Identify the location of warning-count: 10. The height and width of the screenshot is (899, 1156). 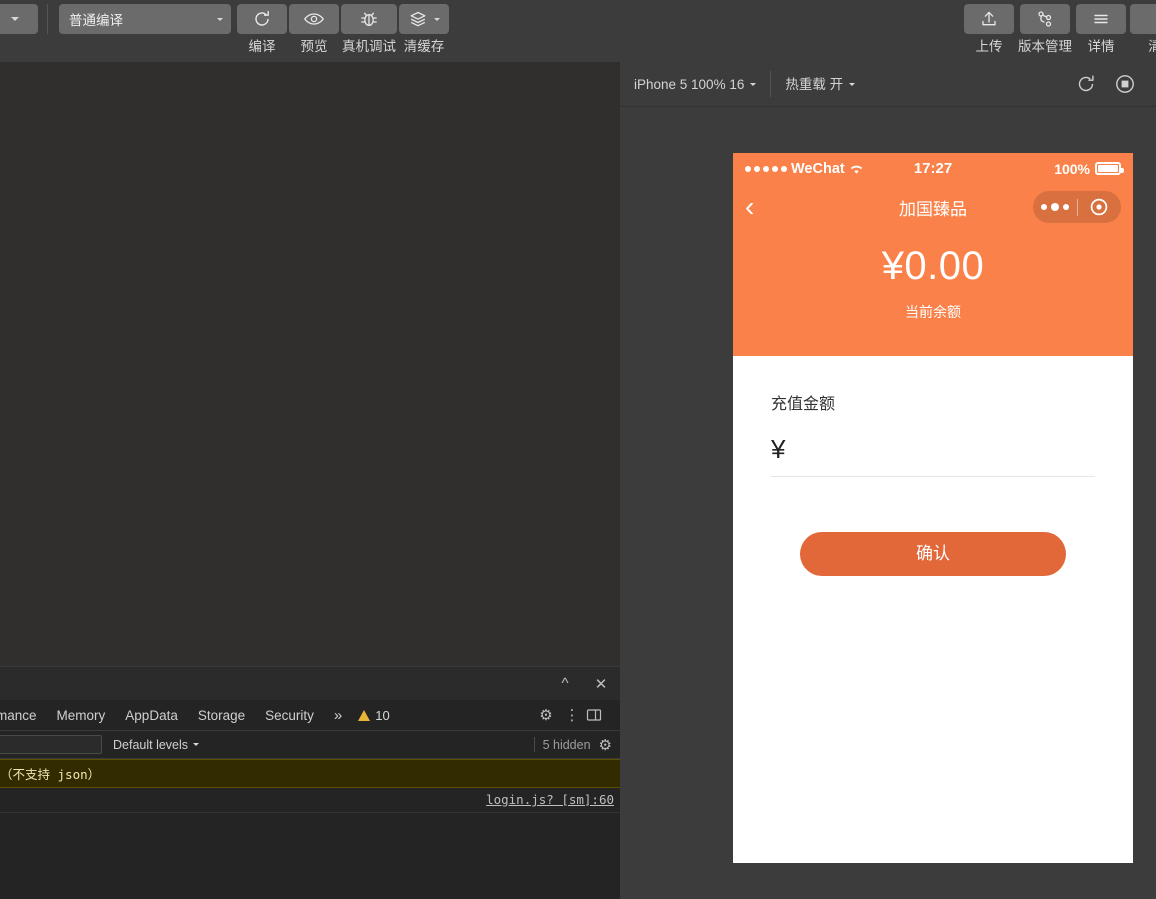
(382, 715).